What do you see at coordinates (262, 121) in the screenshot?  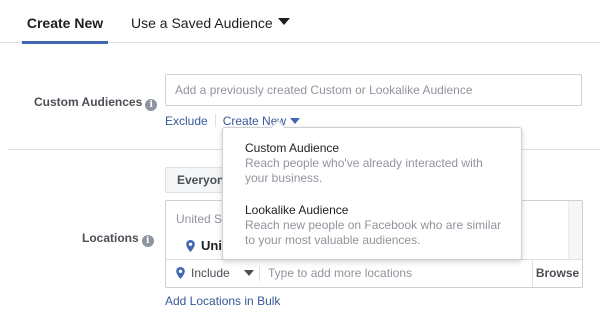 I see `create-new-link: Create New` at bounding box center [262, 121].